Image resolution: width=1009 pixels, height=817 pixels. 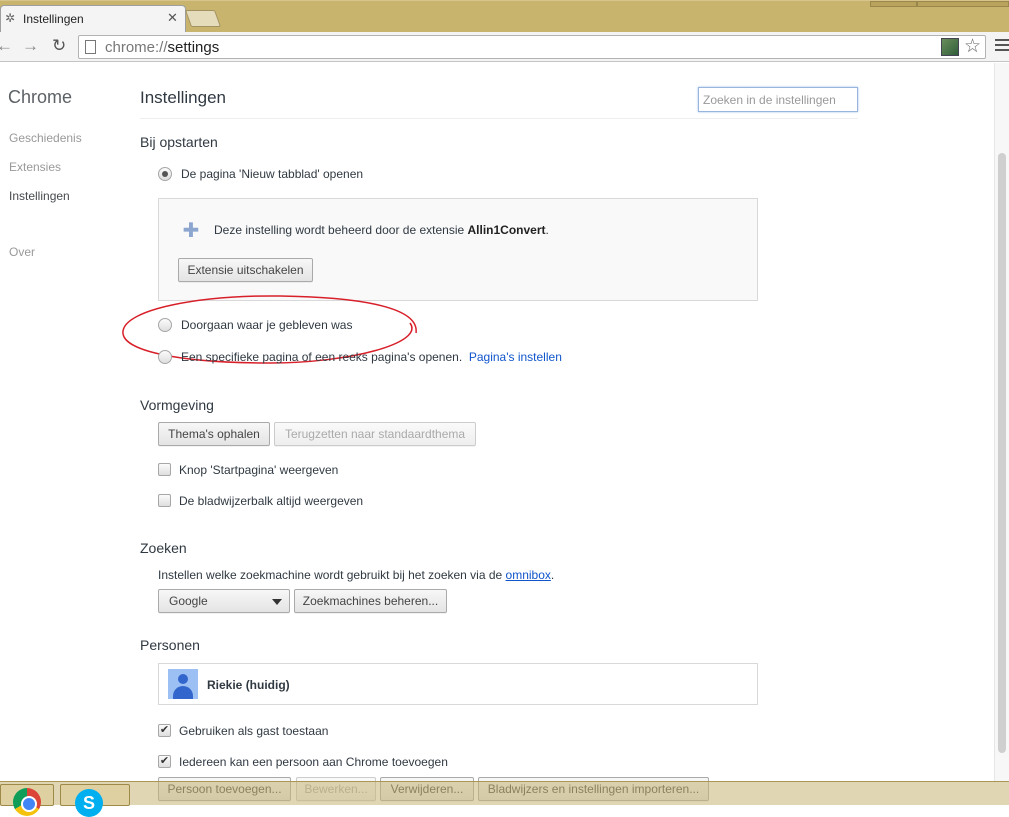 I want to click on page-title: Instellingen, so click(x=183, y=97).